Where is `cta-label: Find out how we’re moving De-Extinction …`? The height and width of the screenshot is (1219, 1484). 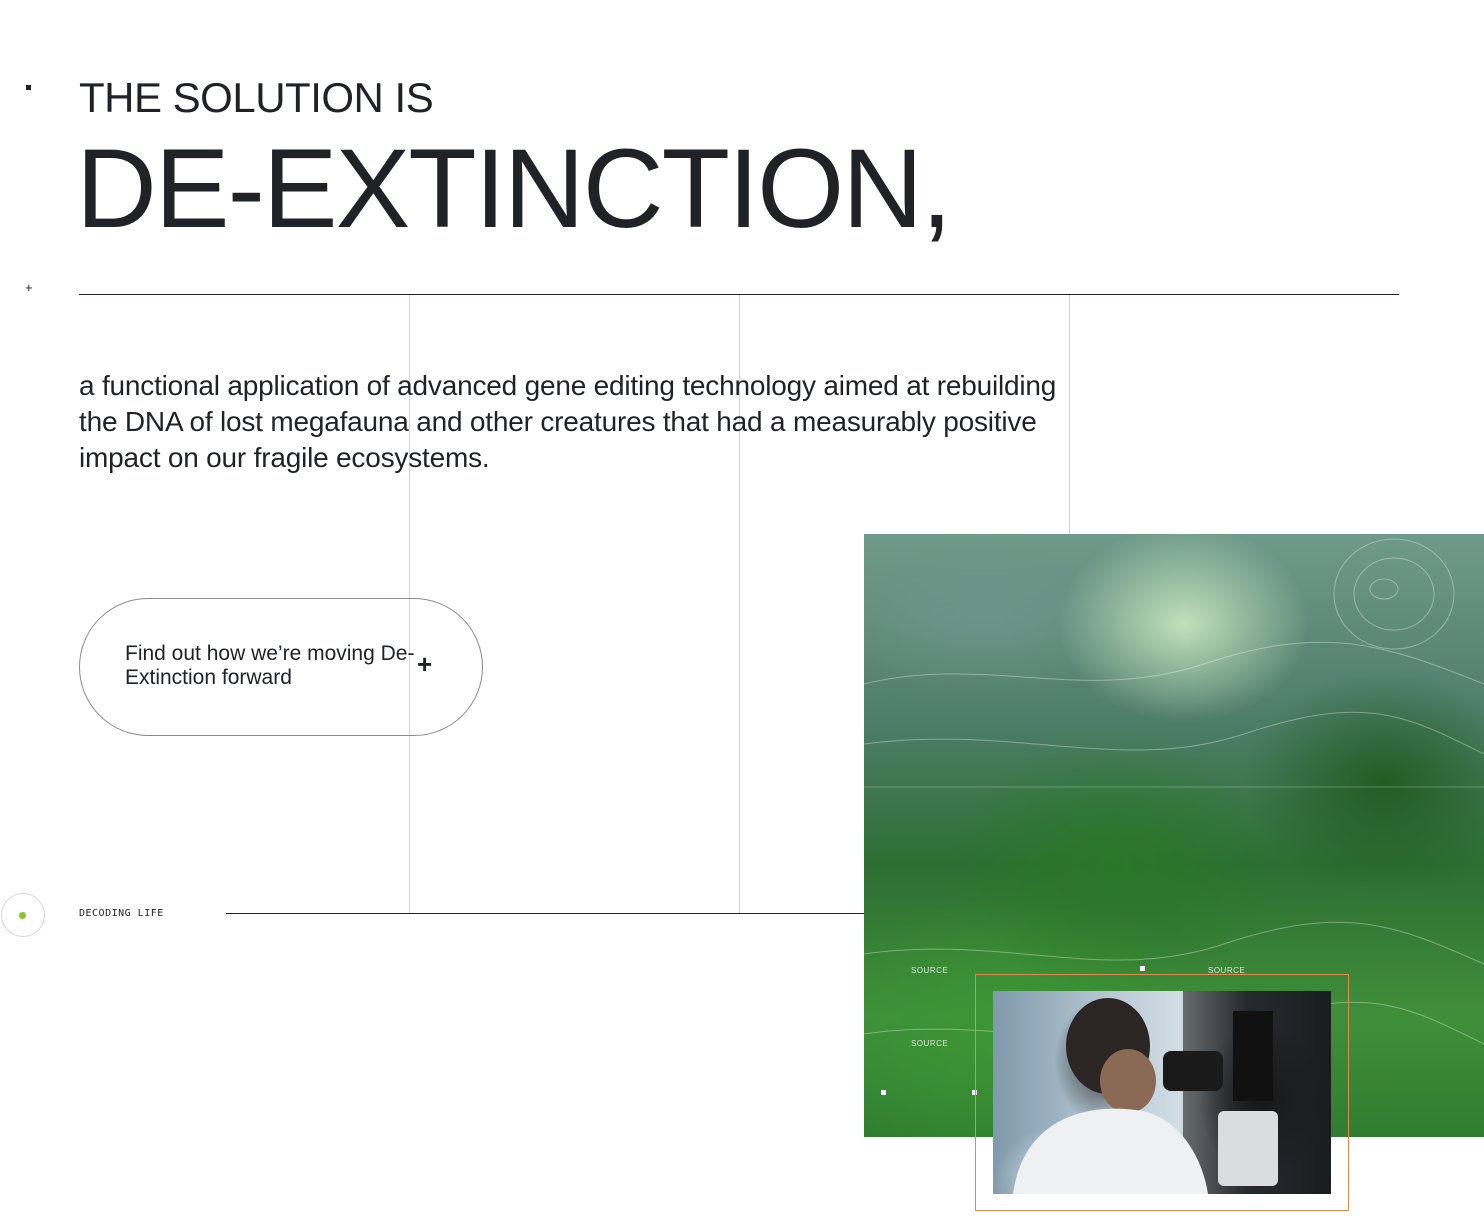 cta-label: Find out how we’re moving De-Extinction … is located at coordinates (270, 665).